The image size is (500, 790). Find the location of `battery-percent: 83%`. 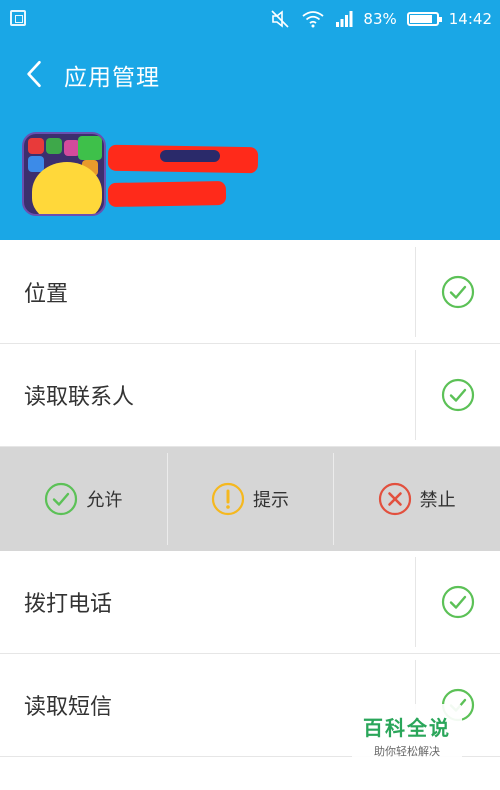

battery-percent: 83% is located at coordinates (380, 19).